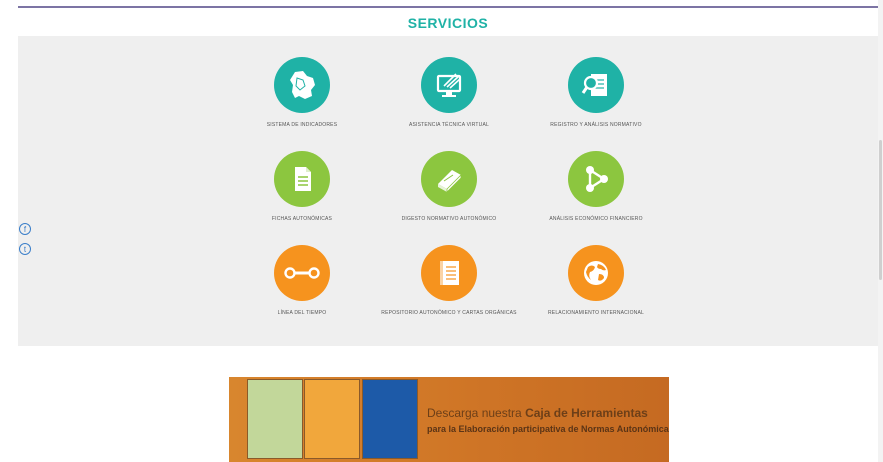 This screenshot has height=462, width=883. I want to click on service-relacionamiento: RELACIONAMIENTO INTERNACIONAL, so click(596, 280).